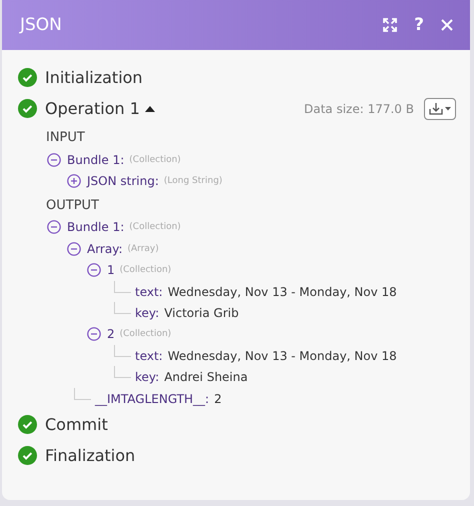 The image size is (474, 506). I want to click on section-heading: INPUT, so click(66, 138).